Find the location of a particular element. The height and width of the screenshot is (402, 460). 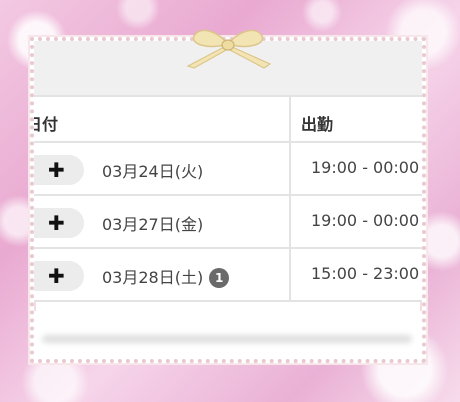

row-date: 03月27日(金) is located at coordinates (152, 223).